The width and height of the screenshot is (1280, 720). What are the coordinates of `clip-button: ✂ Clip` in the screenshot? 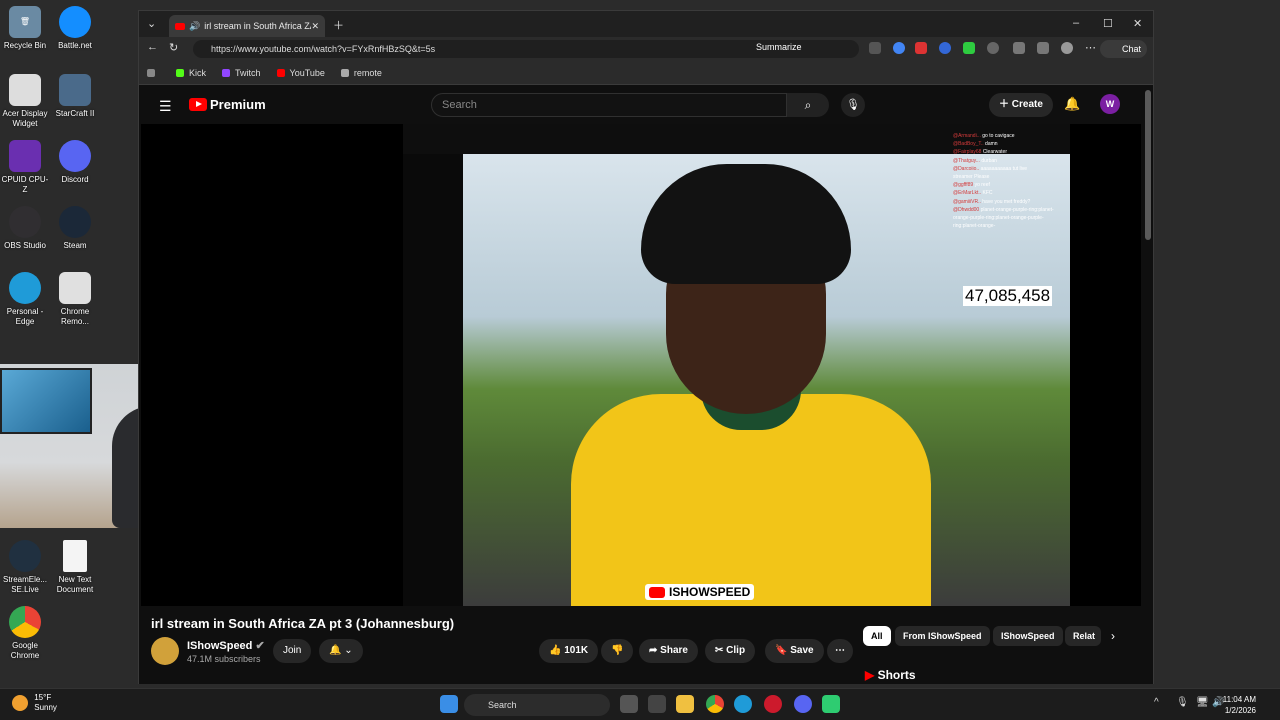 It's located at (730, 651).